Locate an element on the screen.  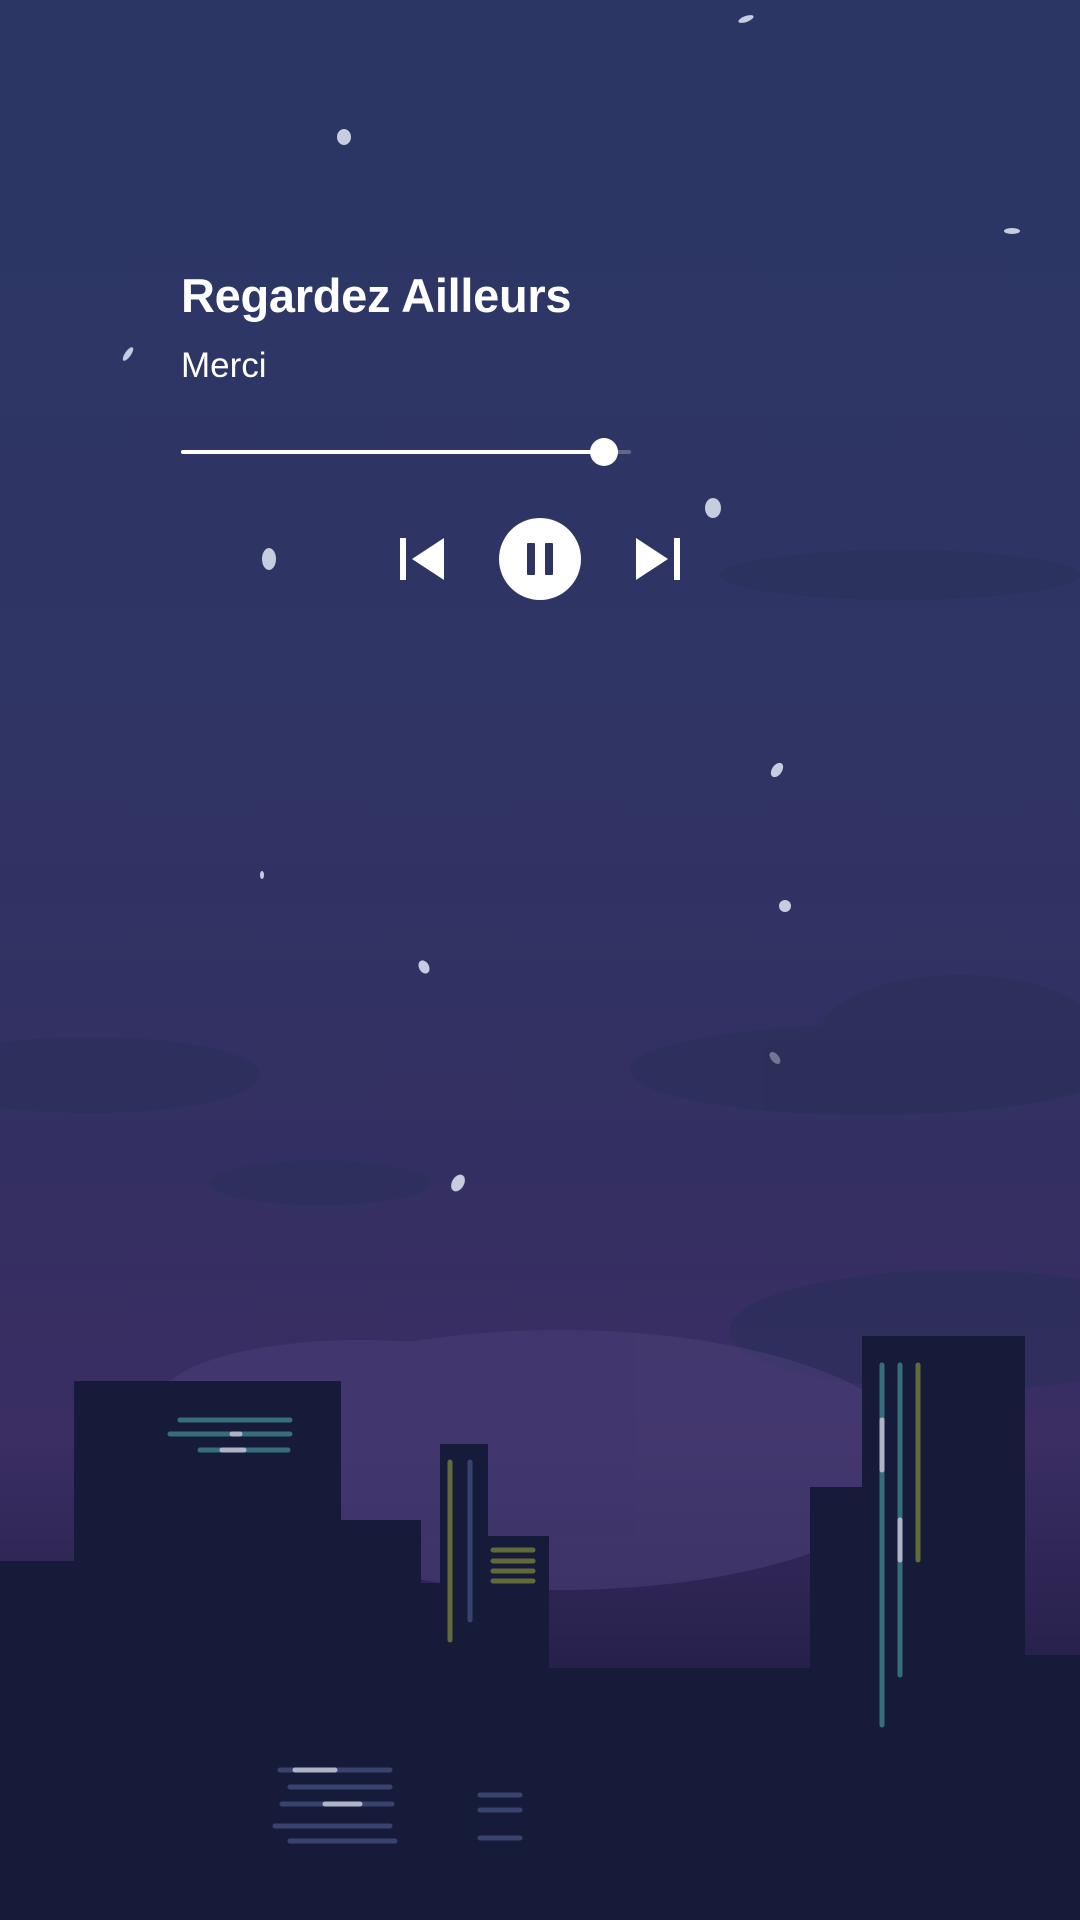
previous-button is located at coordinates (422, 559).